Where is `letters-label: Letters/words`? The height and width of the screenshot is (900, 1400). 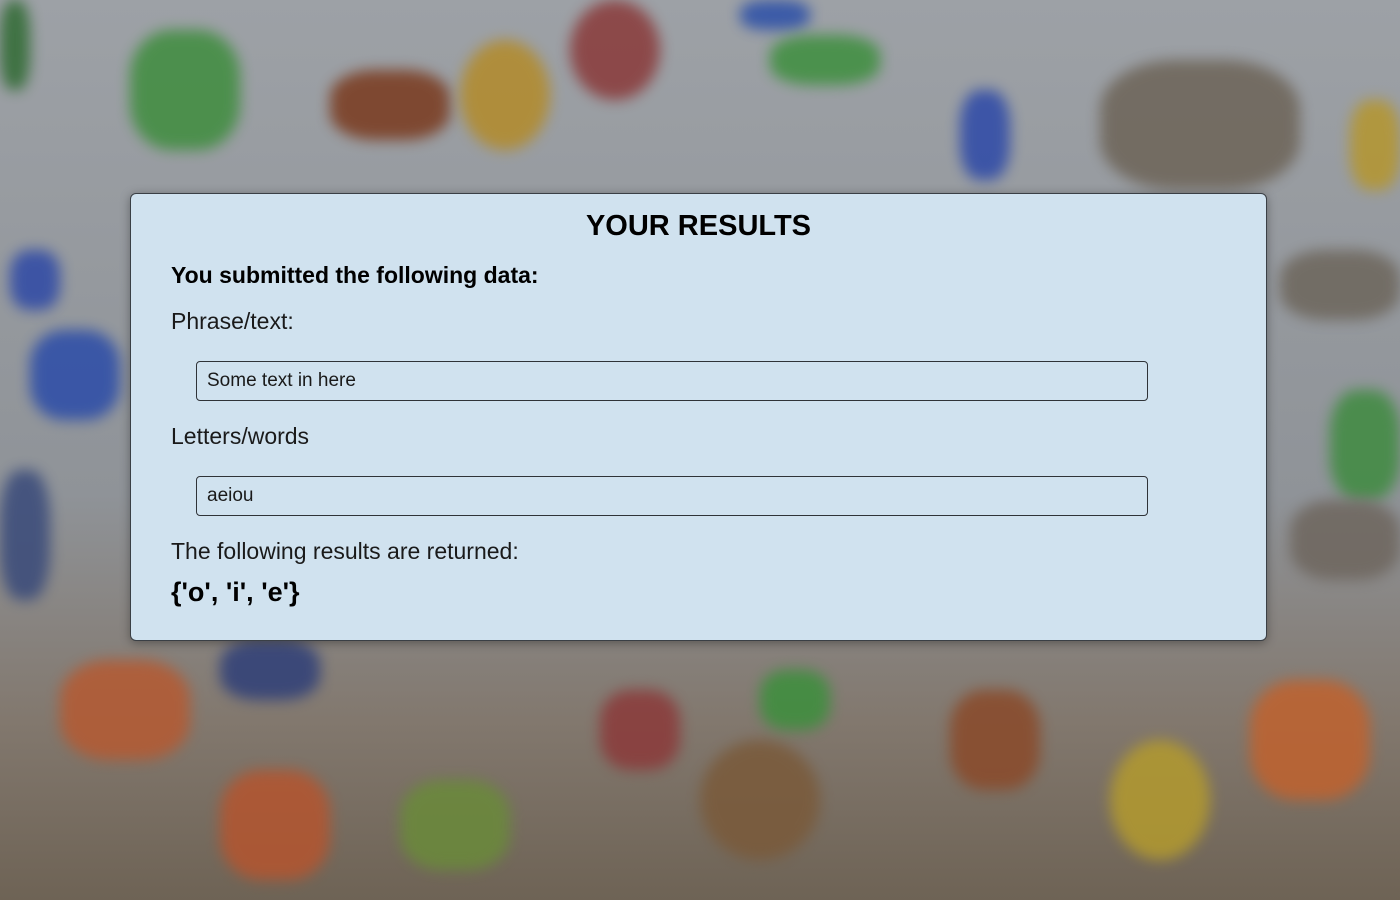
letters-label: Letters/words is located at coordinates (240, 436).